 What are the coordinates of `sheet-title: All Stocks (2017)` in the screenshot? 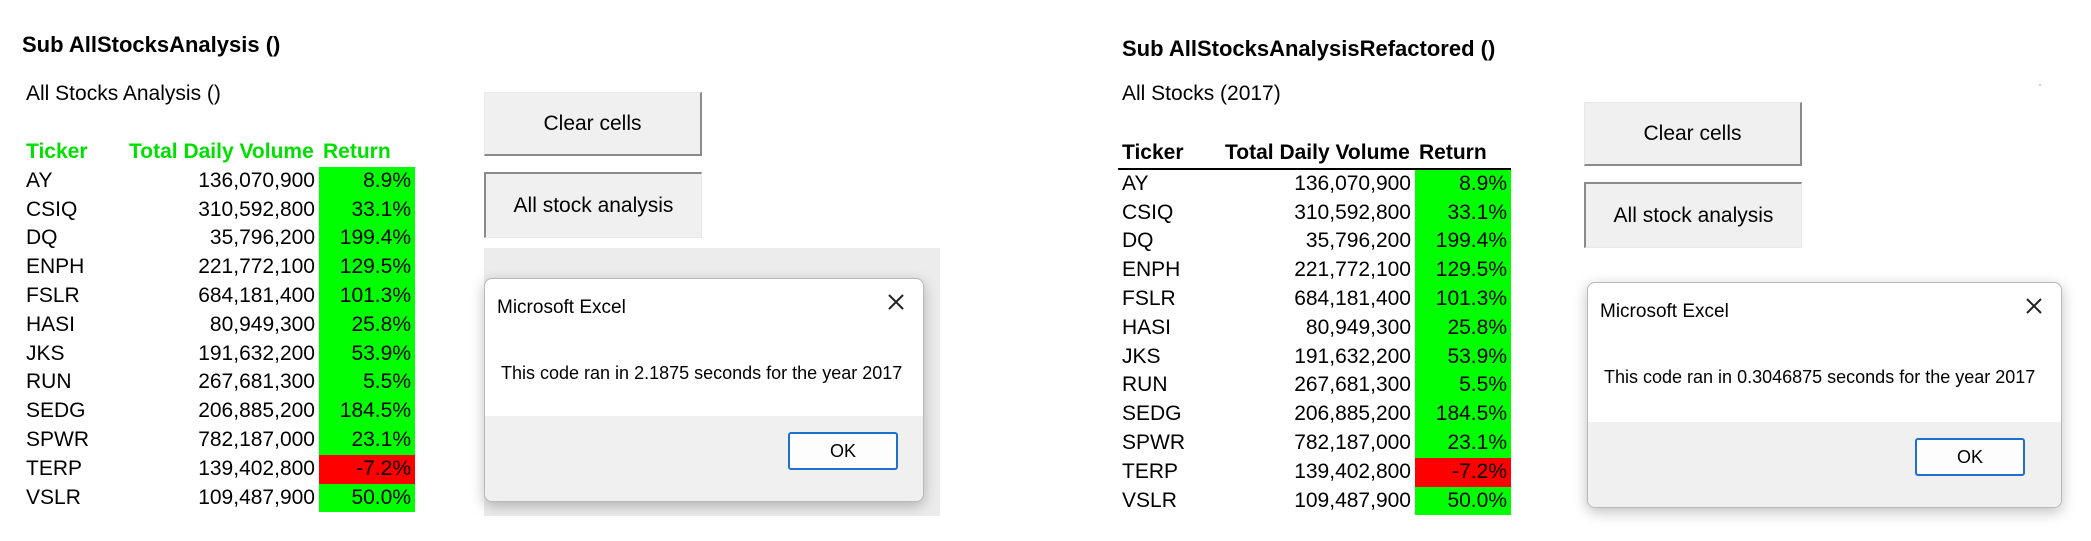 It's located at (1201, 93).